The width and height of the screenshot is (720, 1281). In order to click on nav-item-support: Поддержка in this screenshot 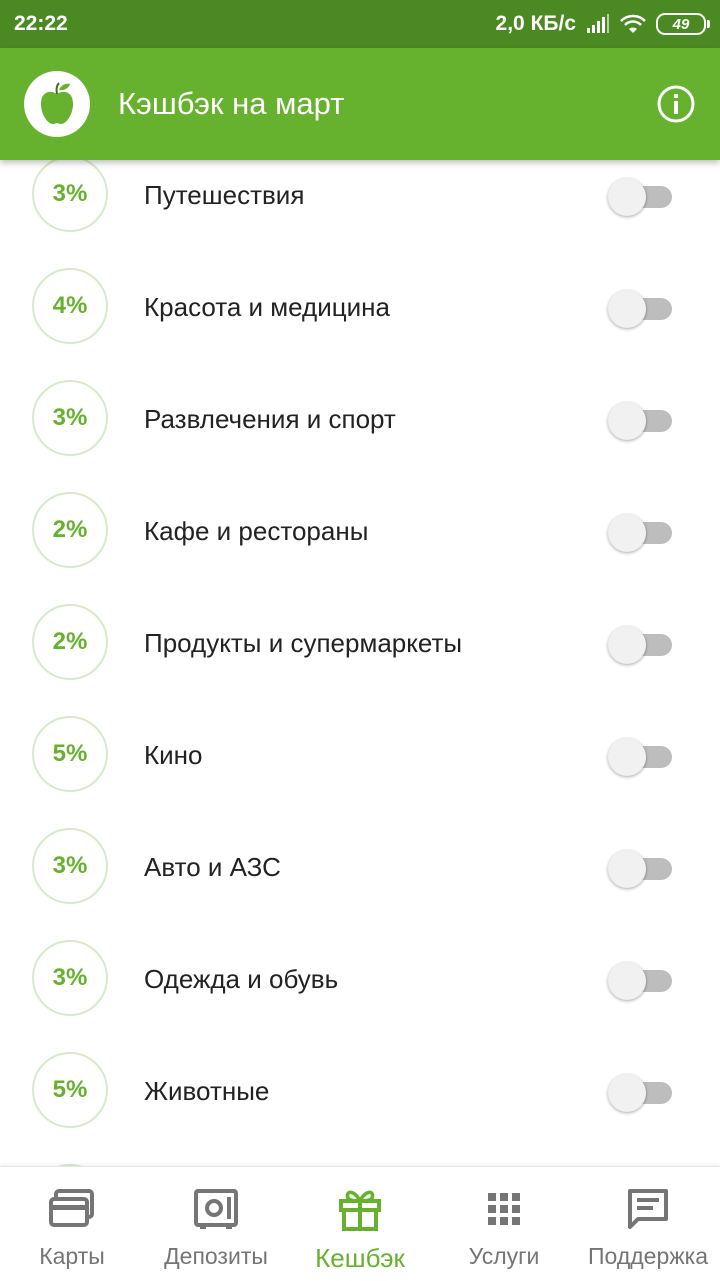, I will do `click(648, 1224)`.